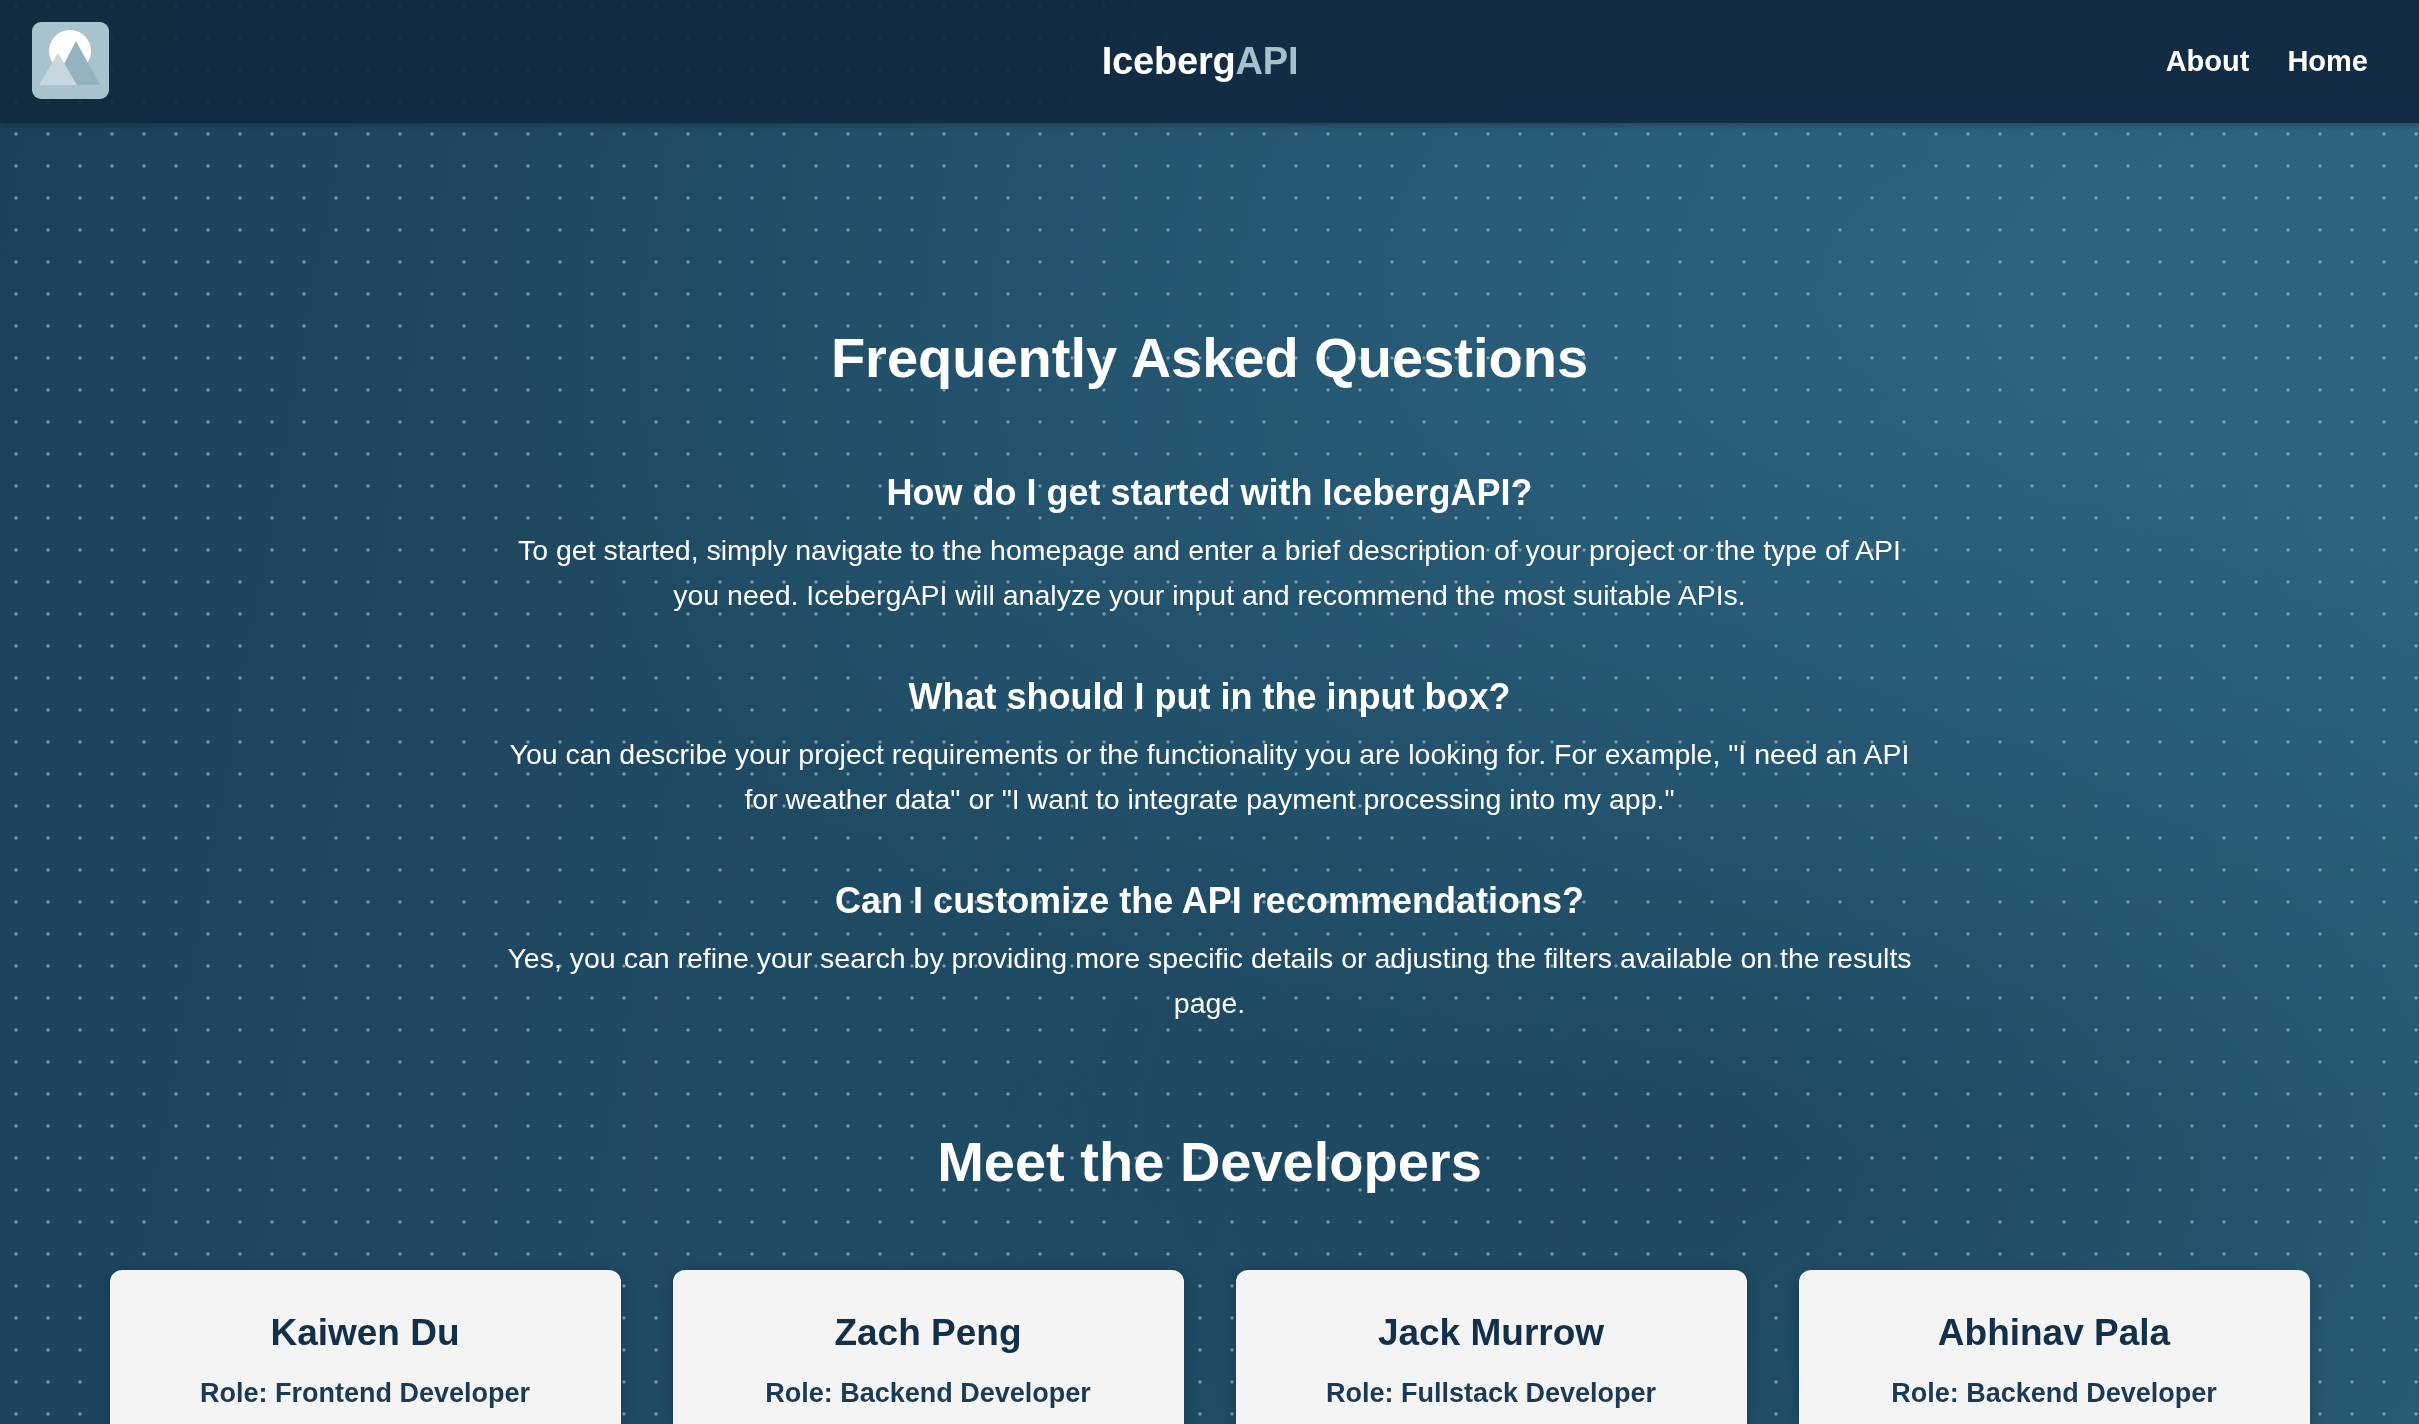  I want to click on faq-answer: To get started, simply navigate to the homepage and enter a brief description of your project or the type of API you need. IcebergAPI will analyze your input and recommend the most suitable APIs., so click(1209, 573).